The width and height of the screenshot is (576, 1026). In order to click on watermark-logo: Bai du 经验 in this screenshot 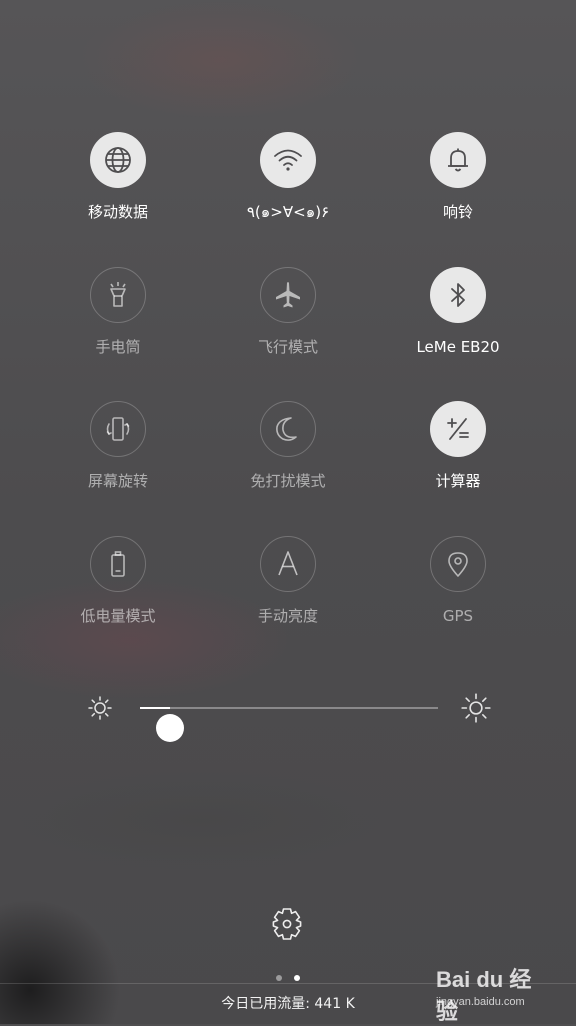, I will do `click(484, 995)`.